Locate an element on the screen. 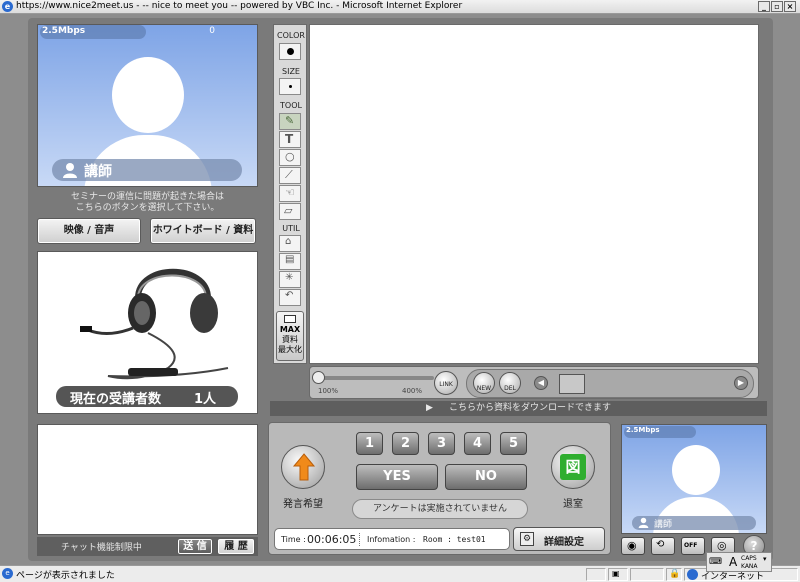 The image size is (800, 582). delete-page-button: DEL is located at coordinates (510, 383).